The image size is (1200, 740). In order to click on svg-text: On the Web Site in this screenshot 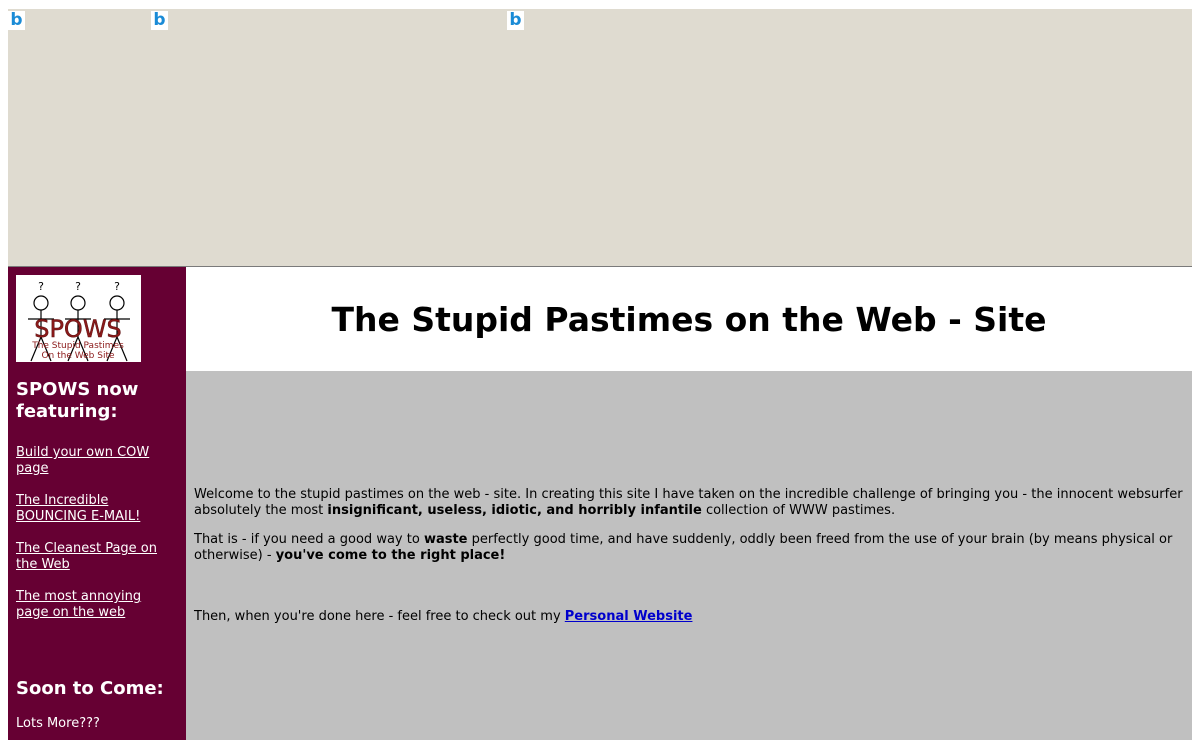, I will do `click(78, 356)`.